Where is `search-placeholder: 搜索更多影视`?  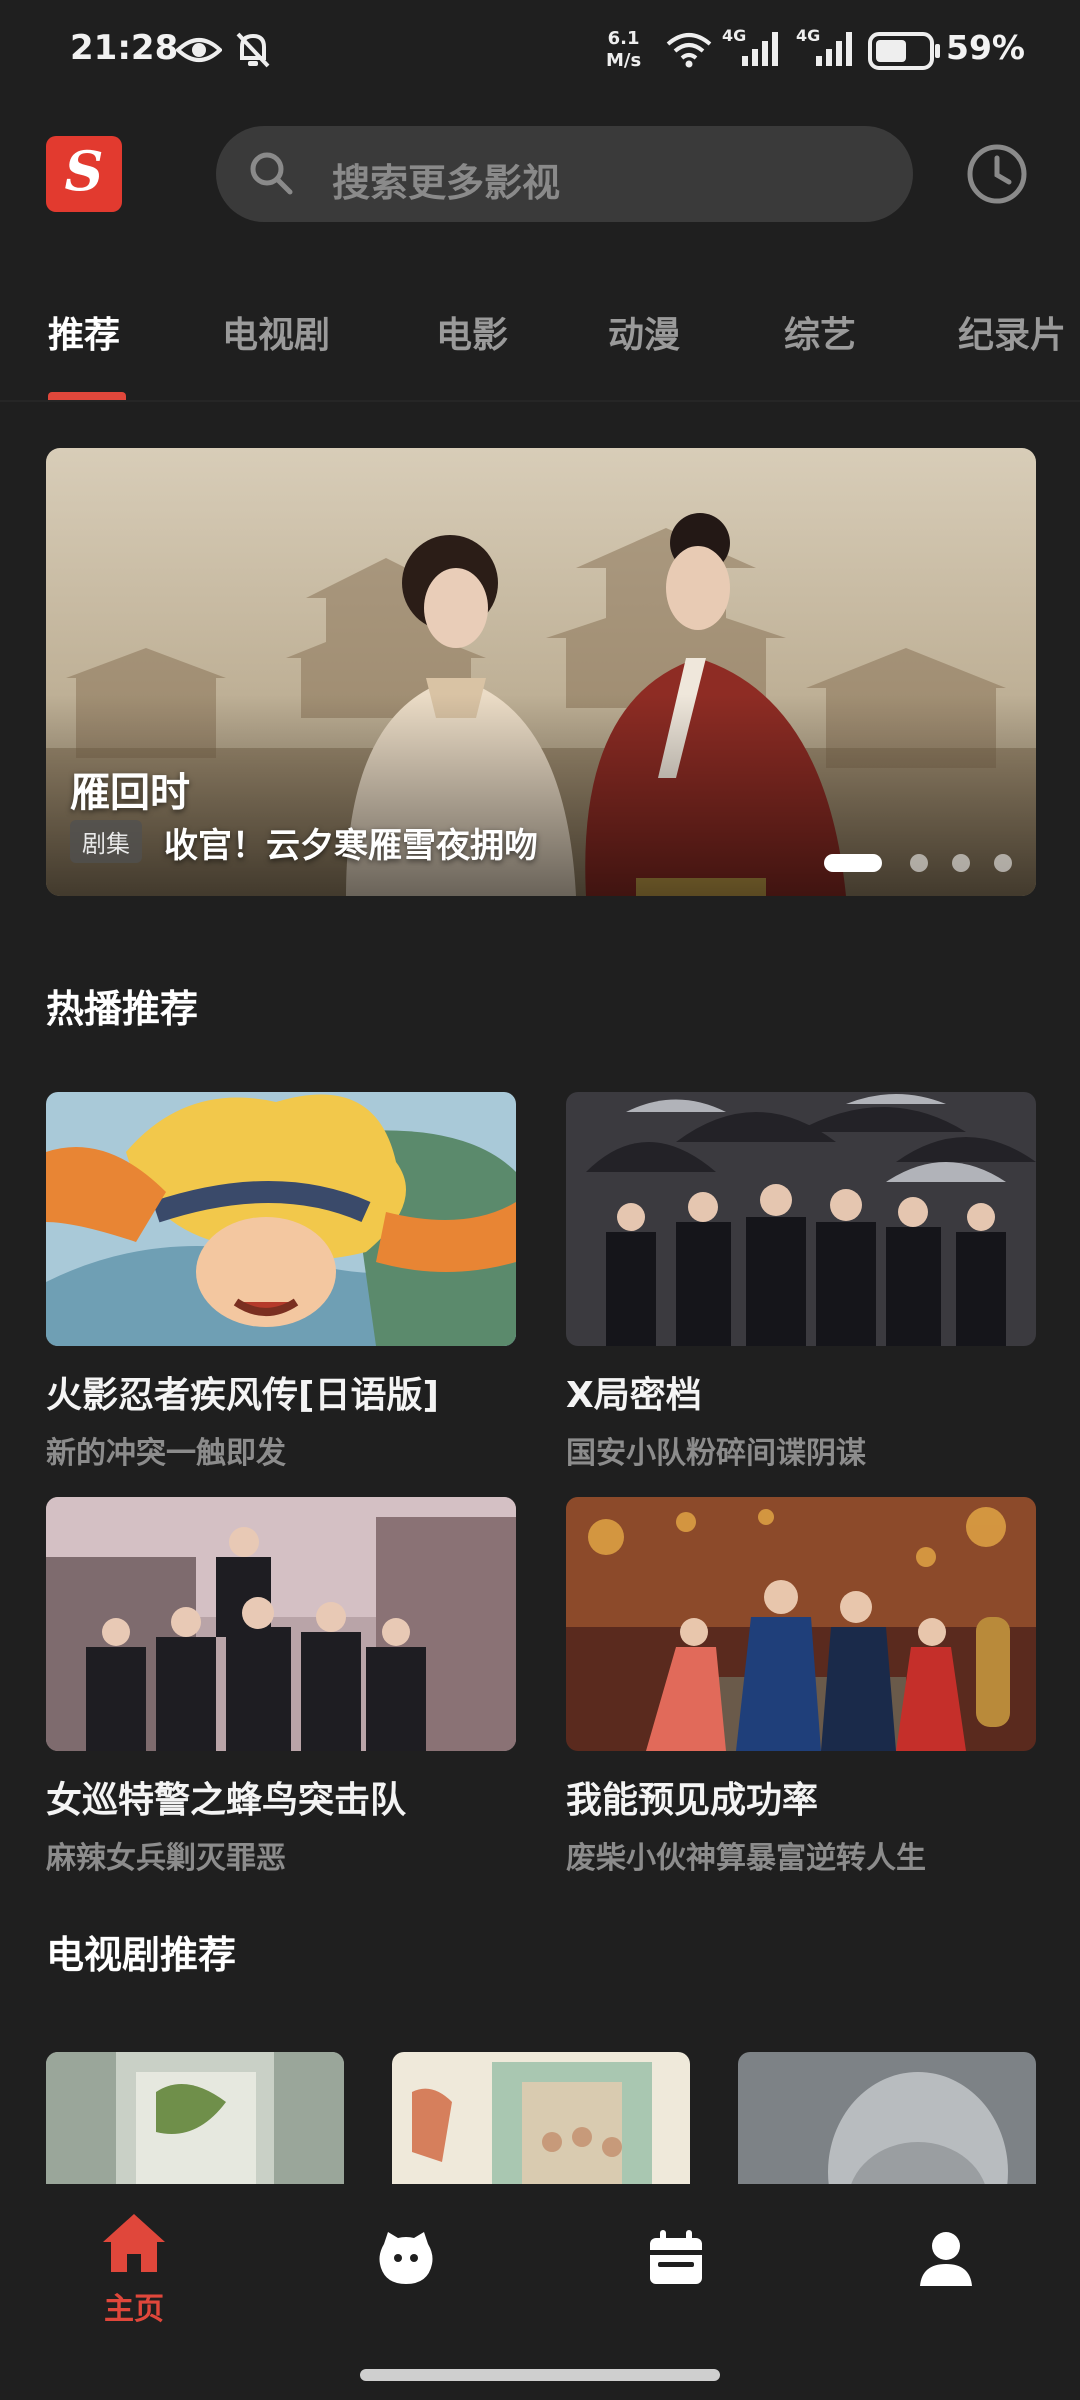 search-placeholder: 搜索更多影视 is located at coordinates (446, 183).